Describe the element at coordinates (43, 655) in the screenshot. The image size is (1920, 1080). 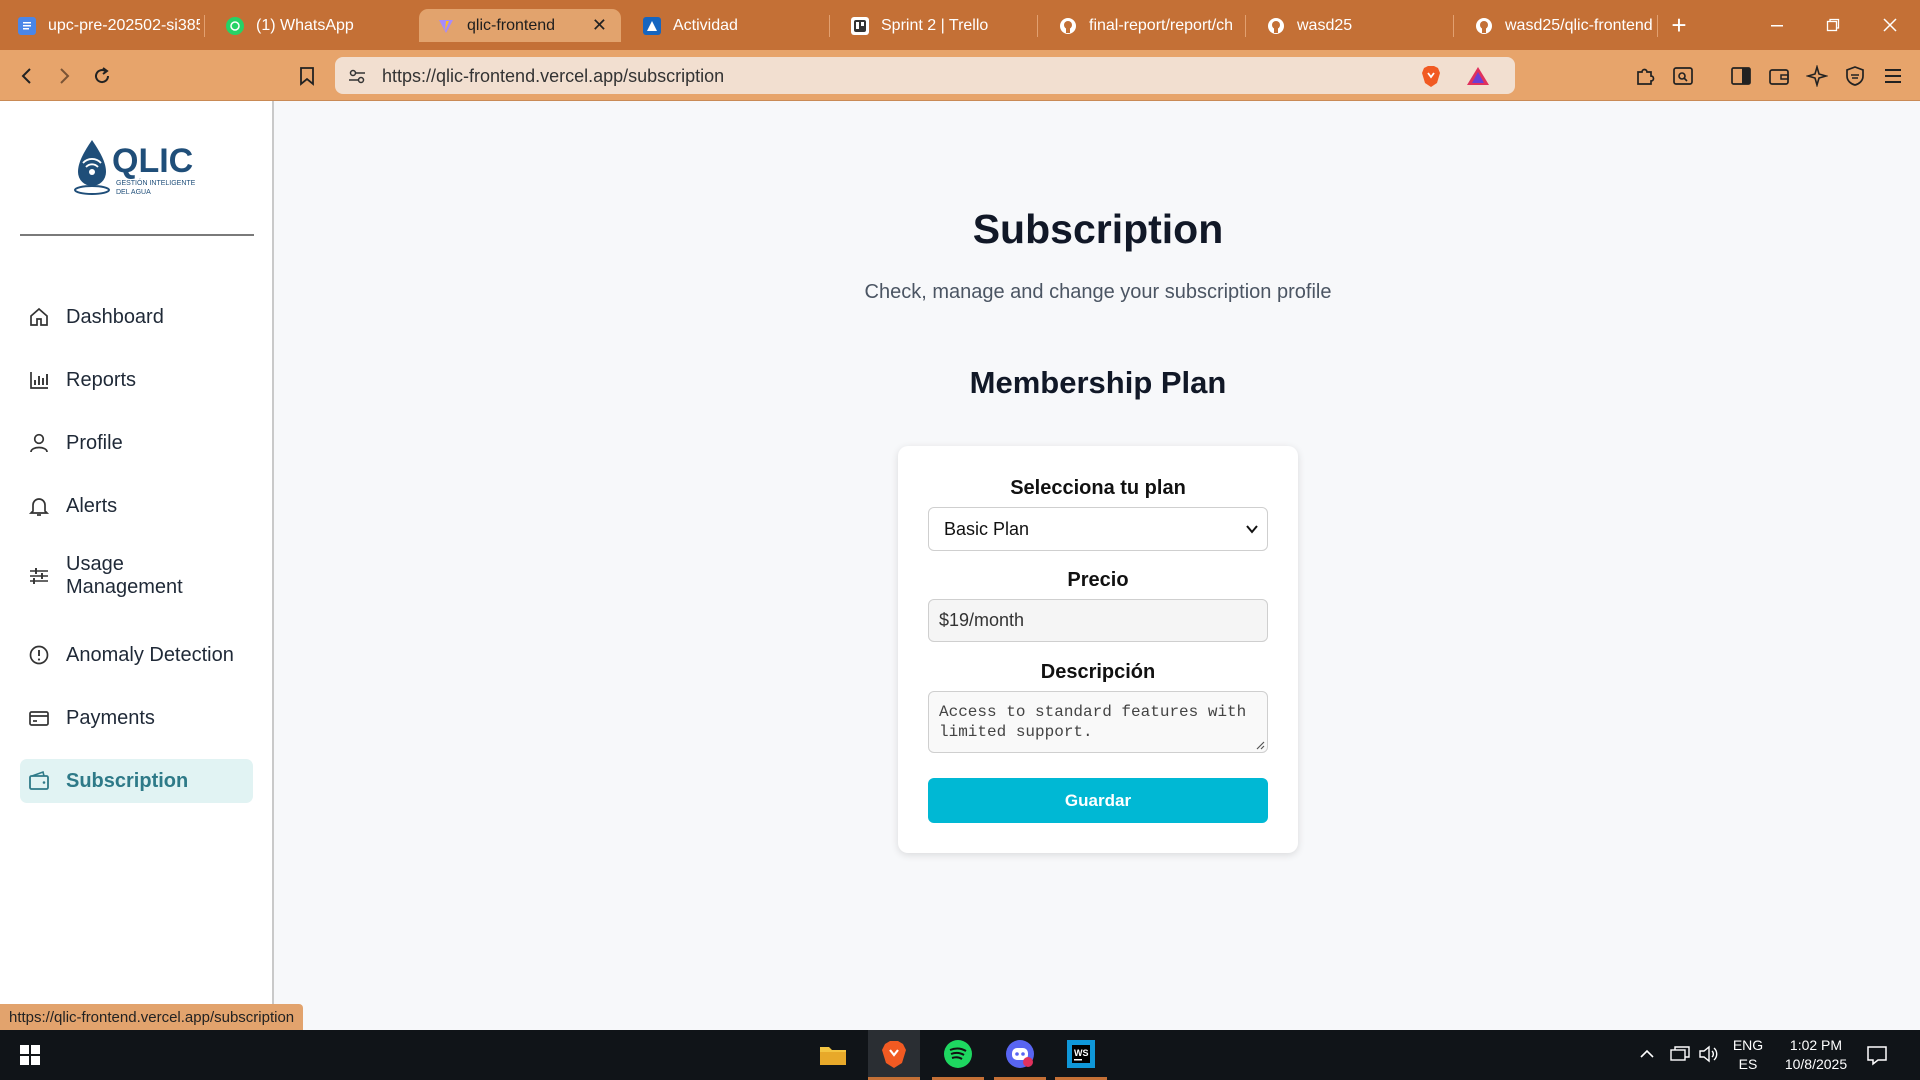
I see `alert-circle-icon` at that location.